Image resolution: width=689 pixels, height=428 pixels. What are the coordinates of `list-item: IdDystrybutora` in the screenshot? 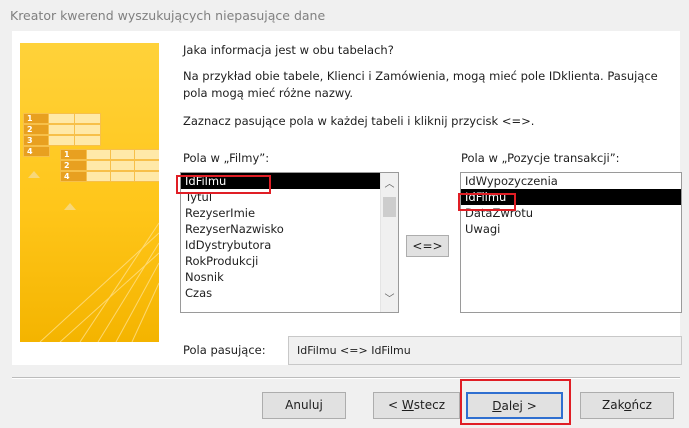 It's located at (289, 245).